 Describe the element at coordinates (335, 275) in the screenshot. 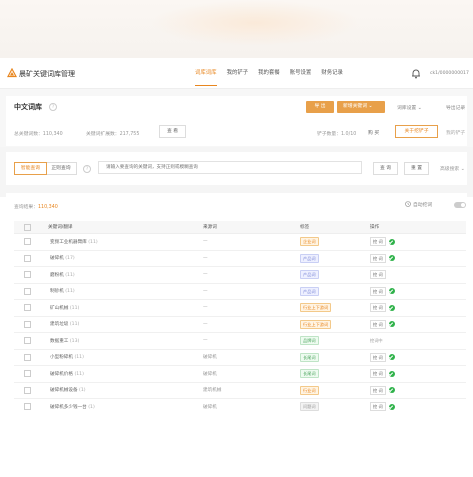

I see `tag-cell: 产品词` at that location.